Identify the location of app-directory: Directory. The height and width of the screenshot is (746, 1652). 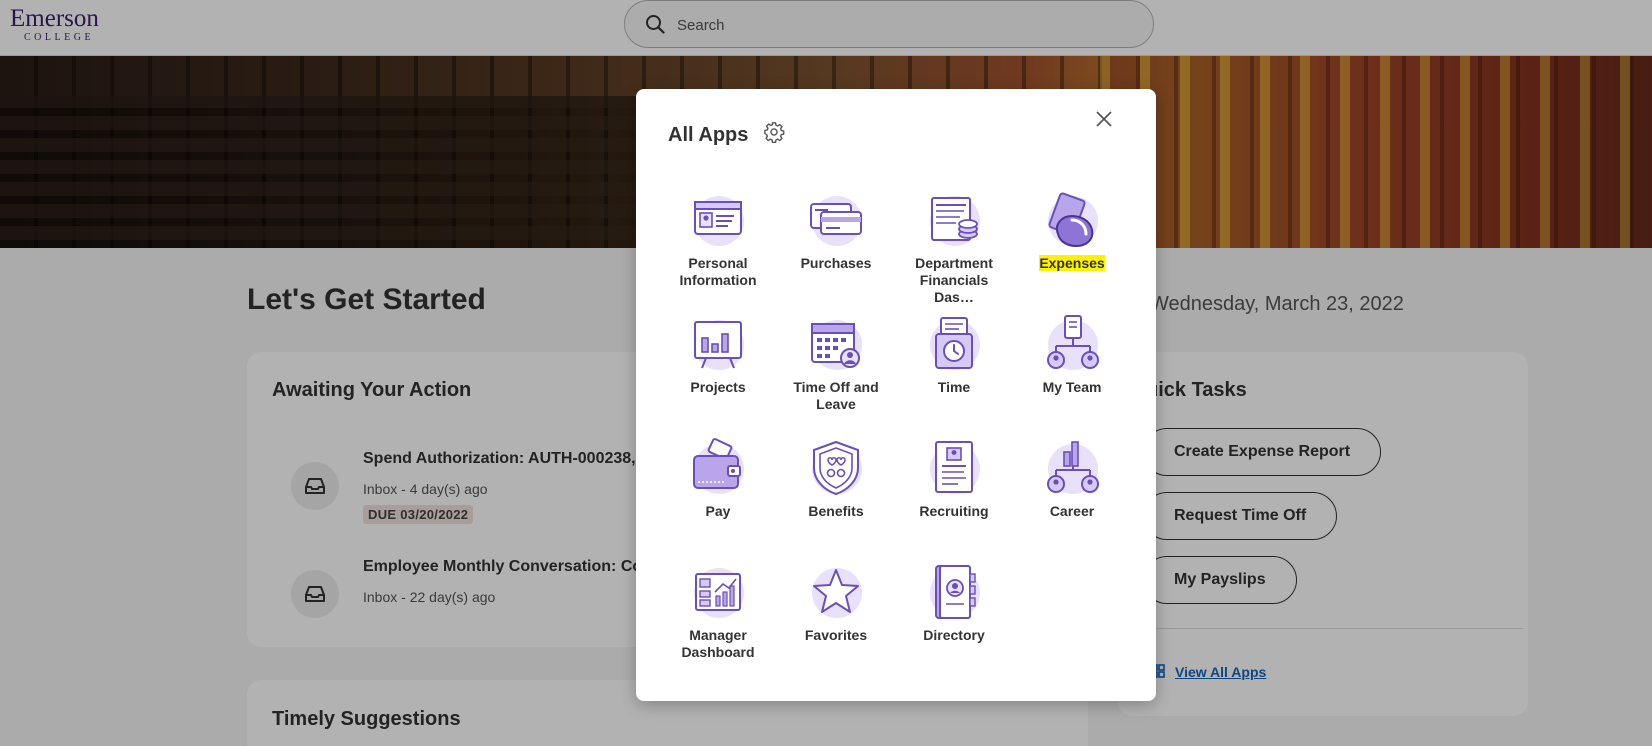
(954, 603).